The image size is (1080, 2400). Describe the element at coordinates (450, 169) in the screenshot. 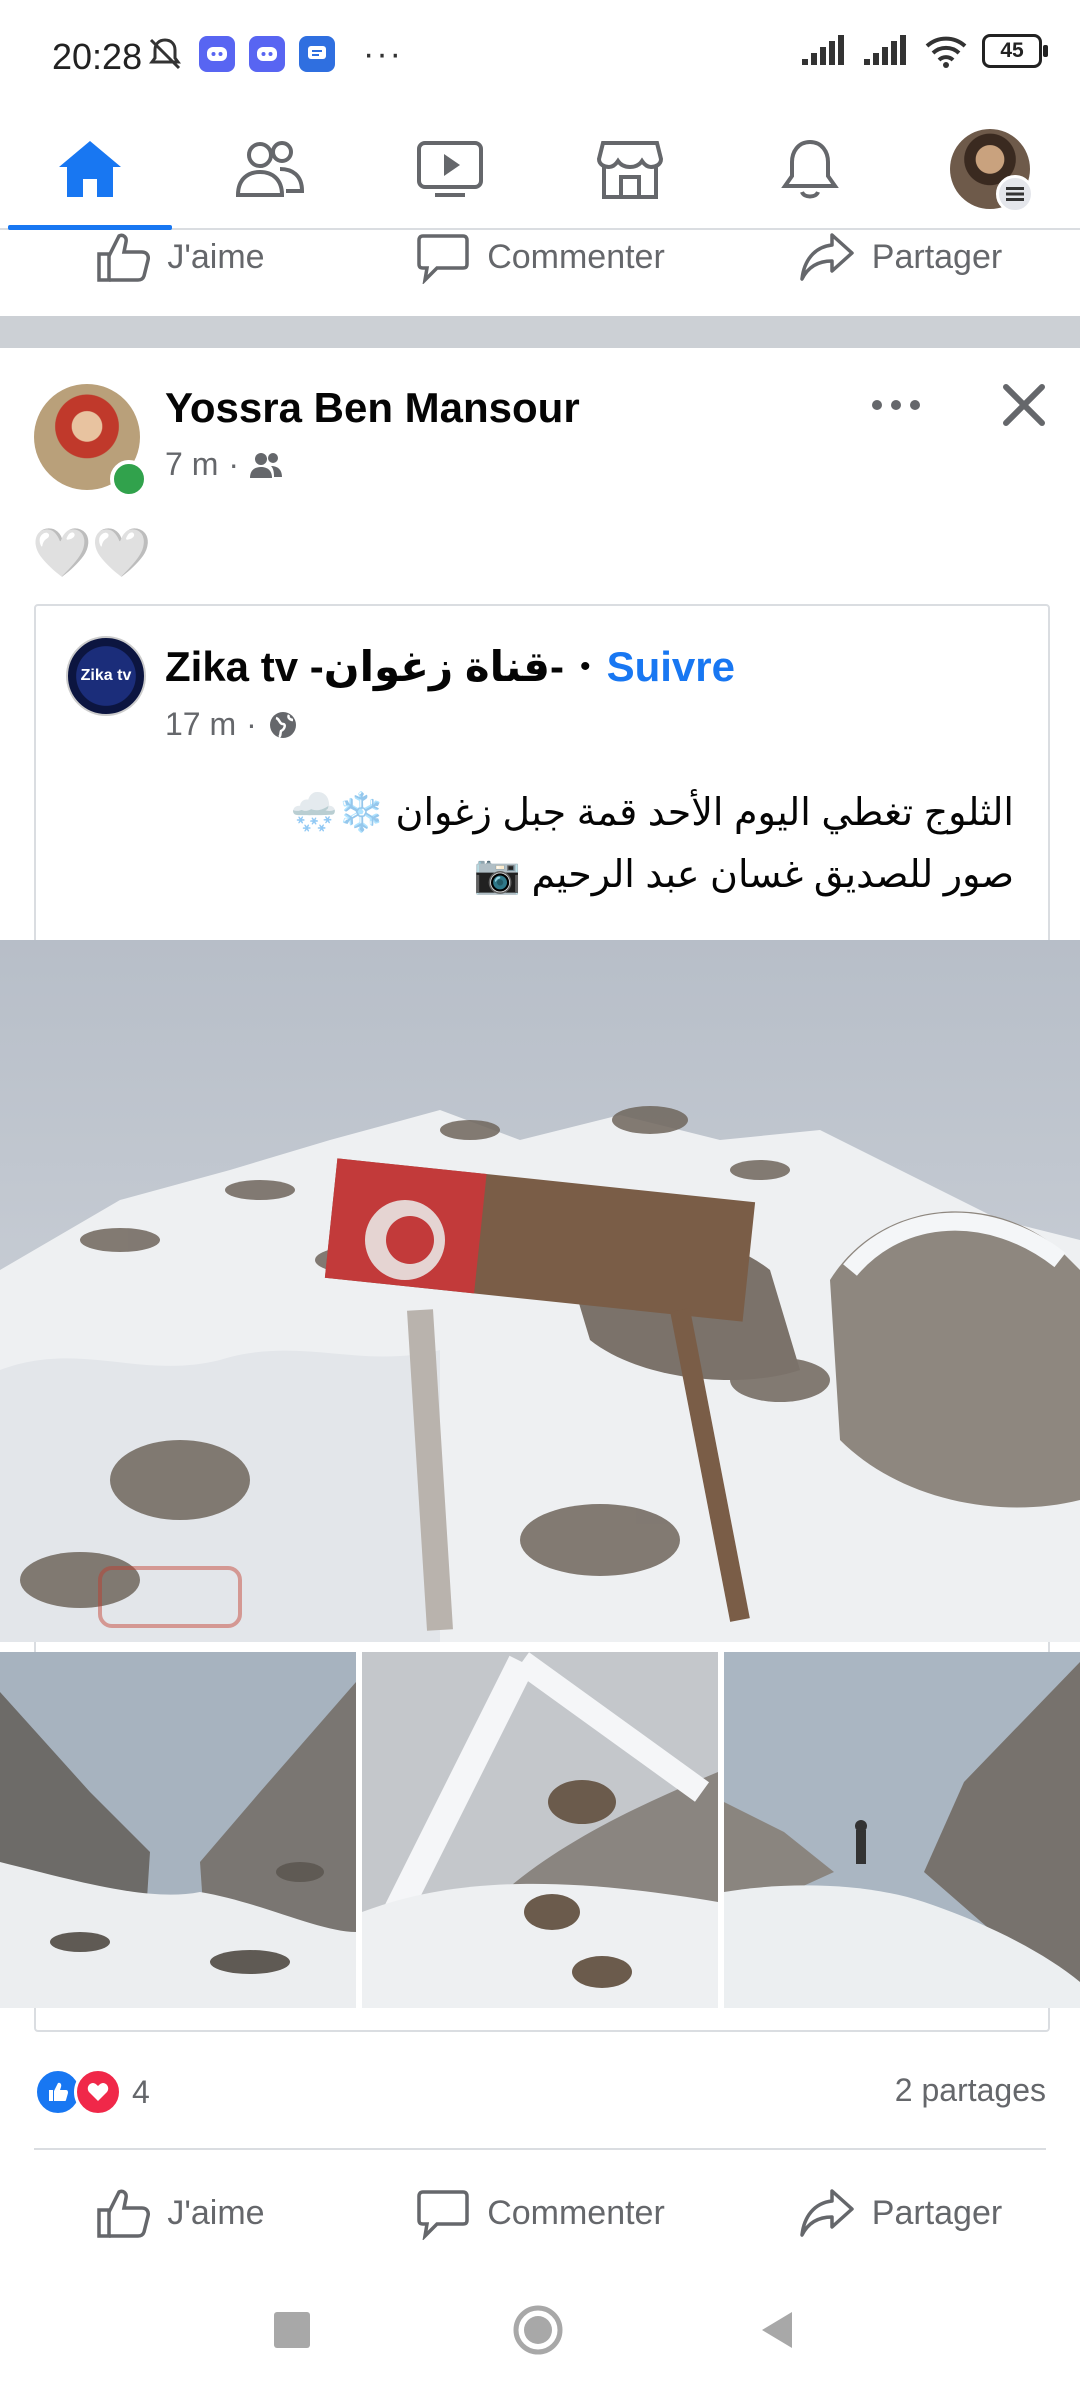

I see `video-icon` at that location.